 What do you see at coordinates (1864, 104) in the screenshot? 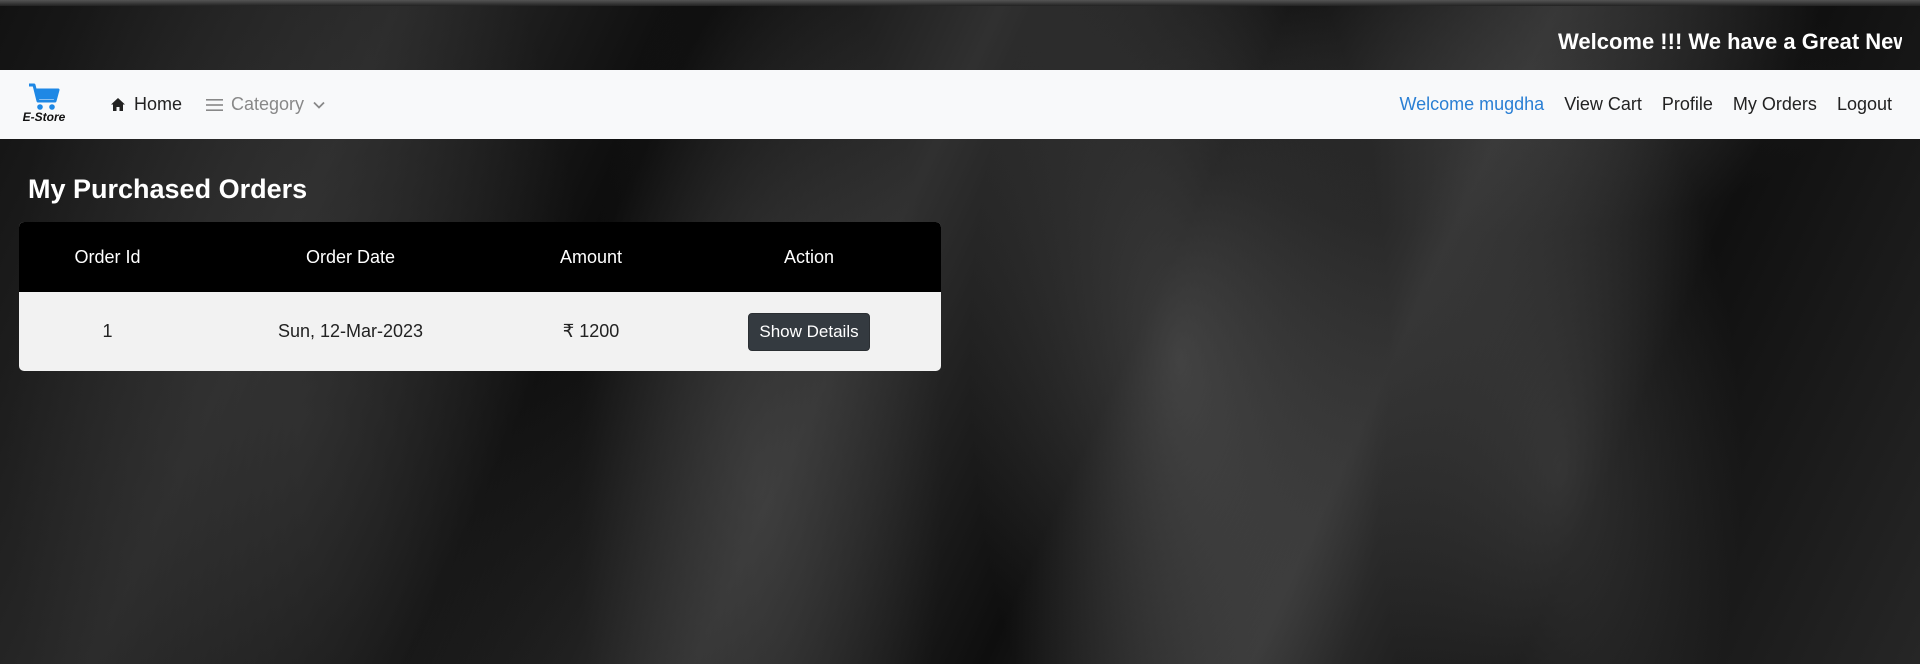
I see `nav-logout-link: Logout` at bounding box center [1864, 104].